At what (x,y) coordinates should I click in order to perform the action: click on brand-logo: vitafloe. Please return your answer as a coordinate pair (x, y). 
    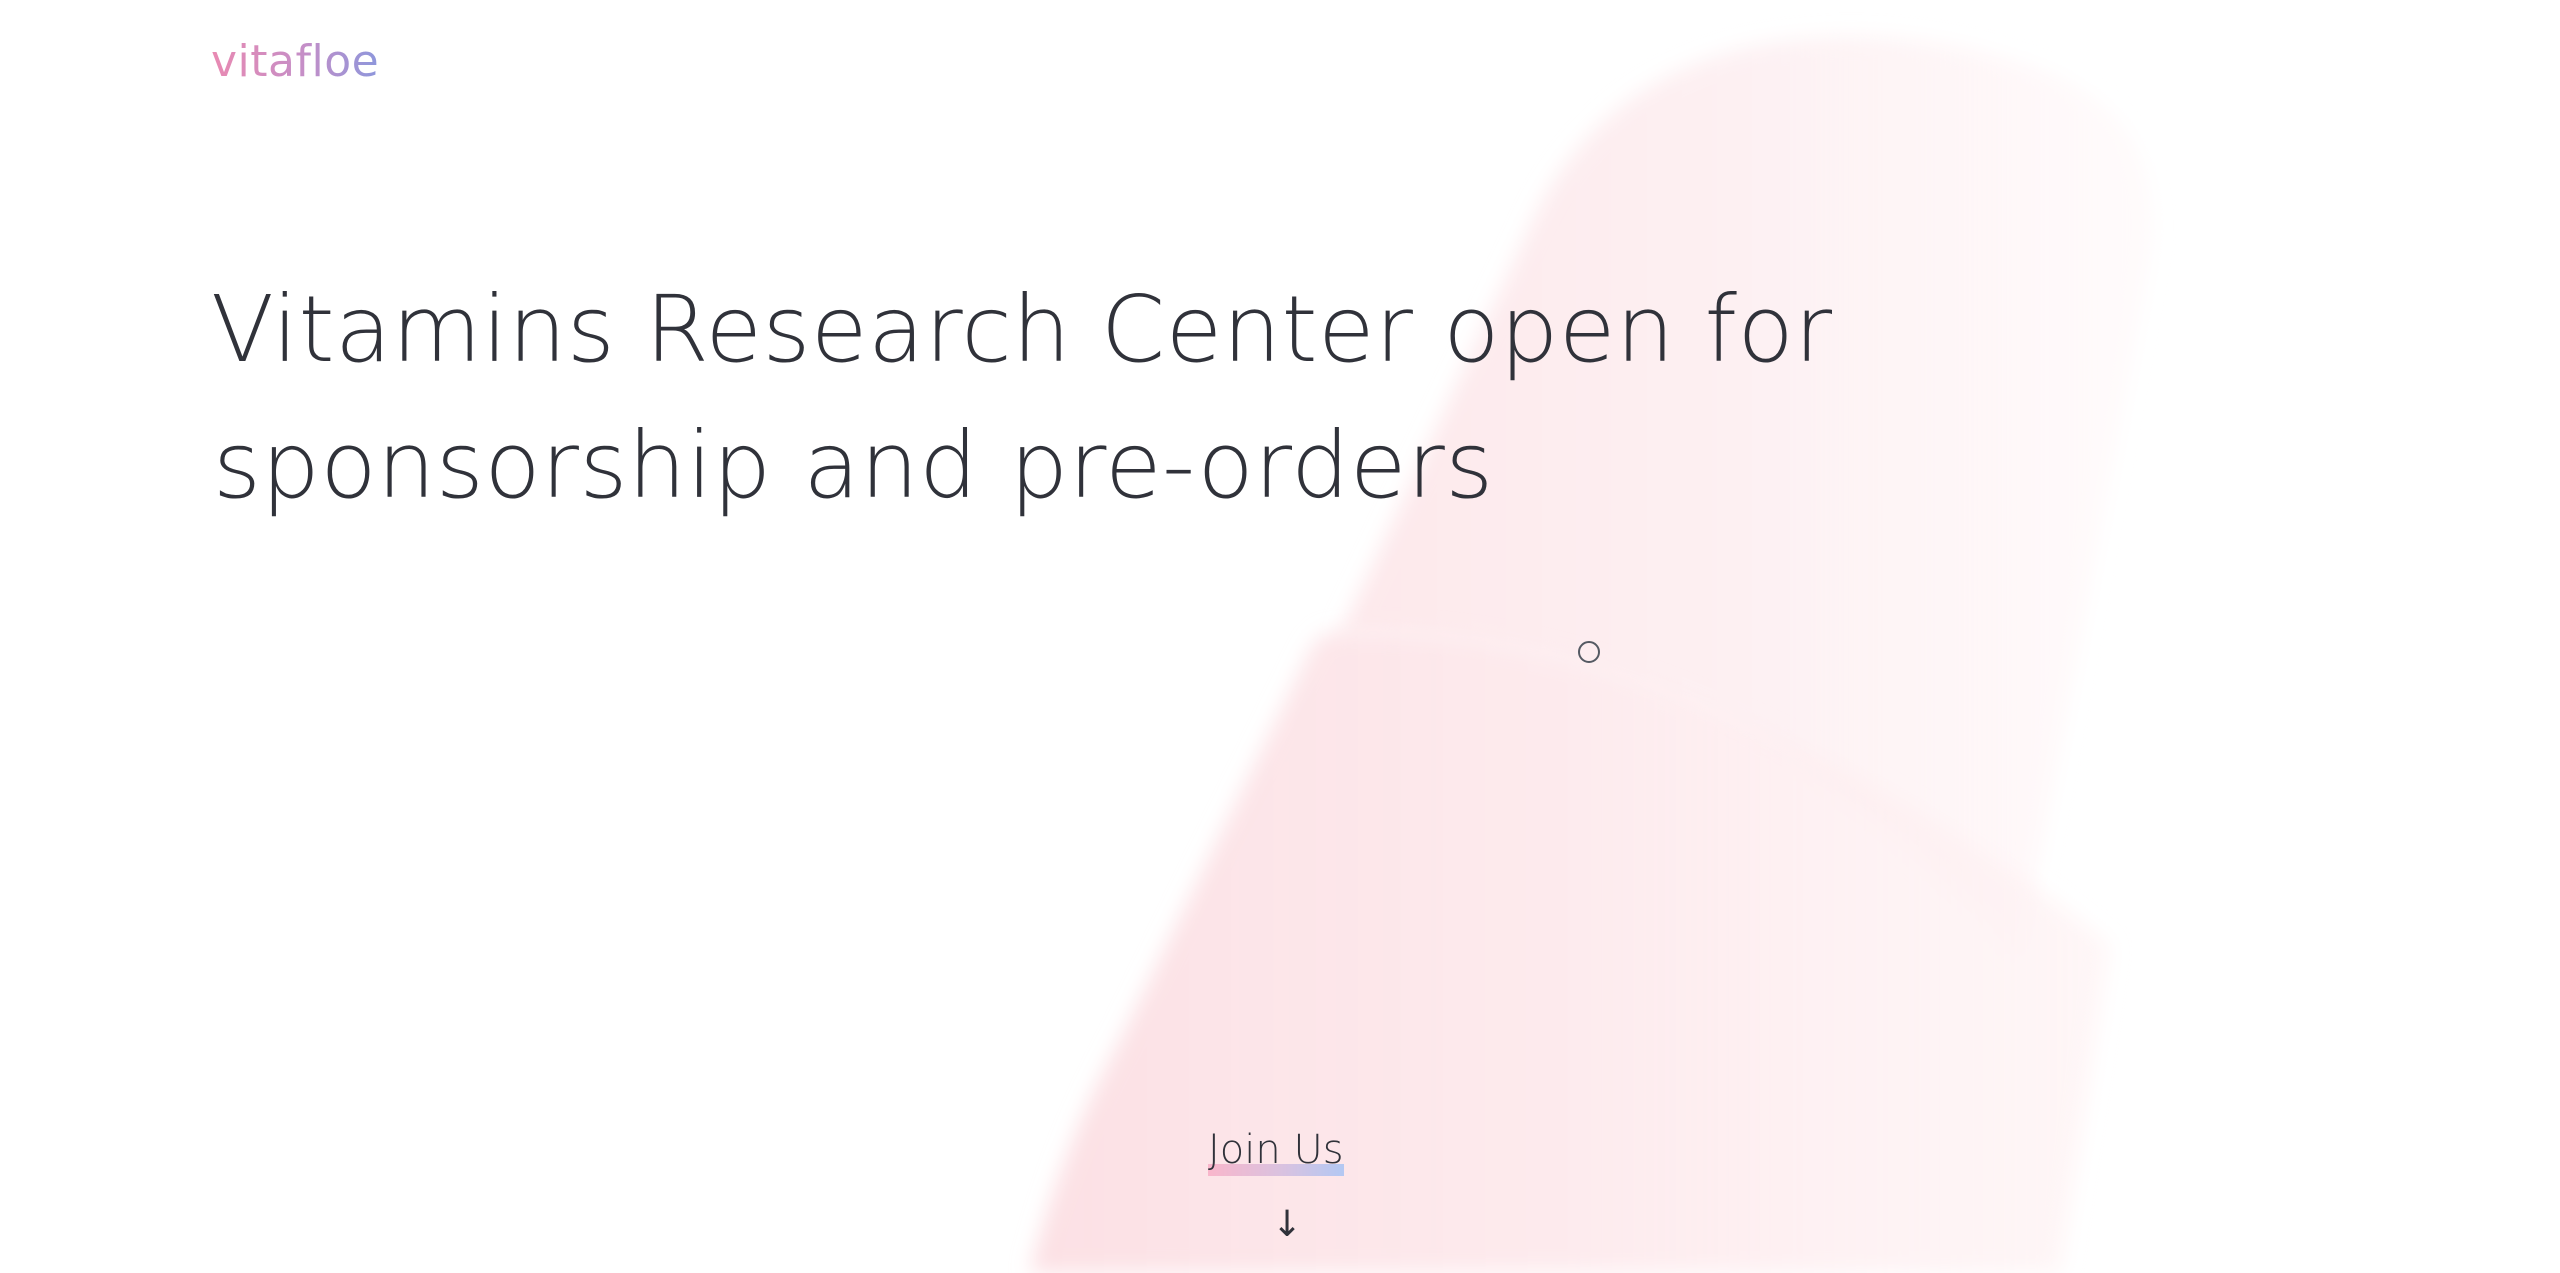
    Looking at the image, I should click on (295, 61).